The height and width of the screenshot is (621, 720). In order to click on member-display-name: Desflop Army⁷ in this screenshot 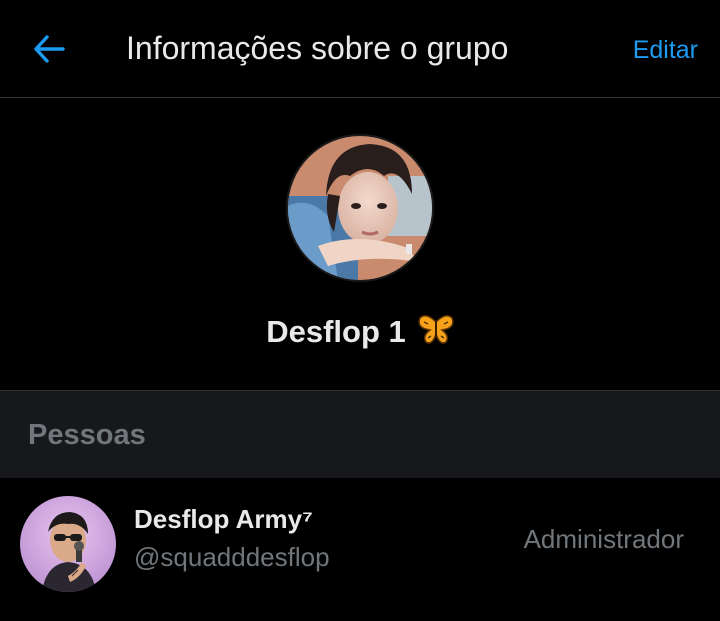, I will do `click(223, 519)`.